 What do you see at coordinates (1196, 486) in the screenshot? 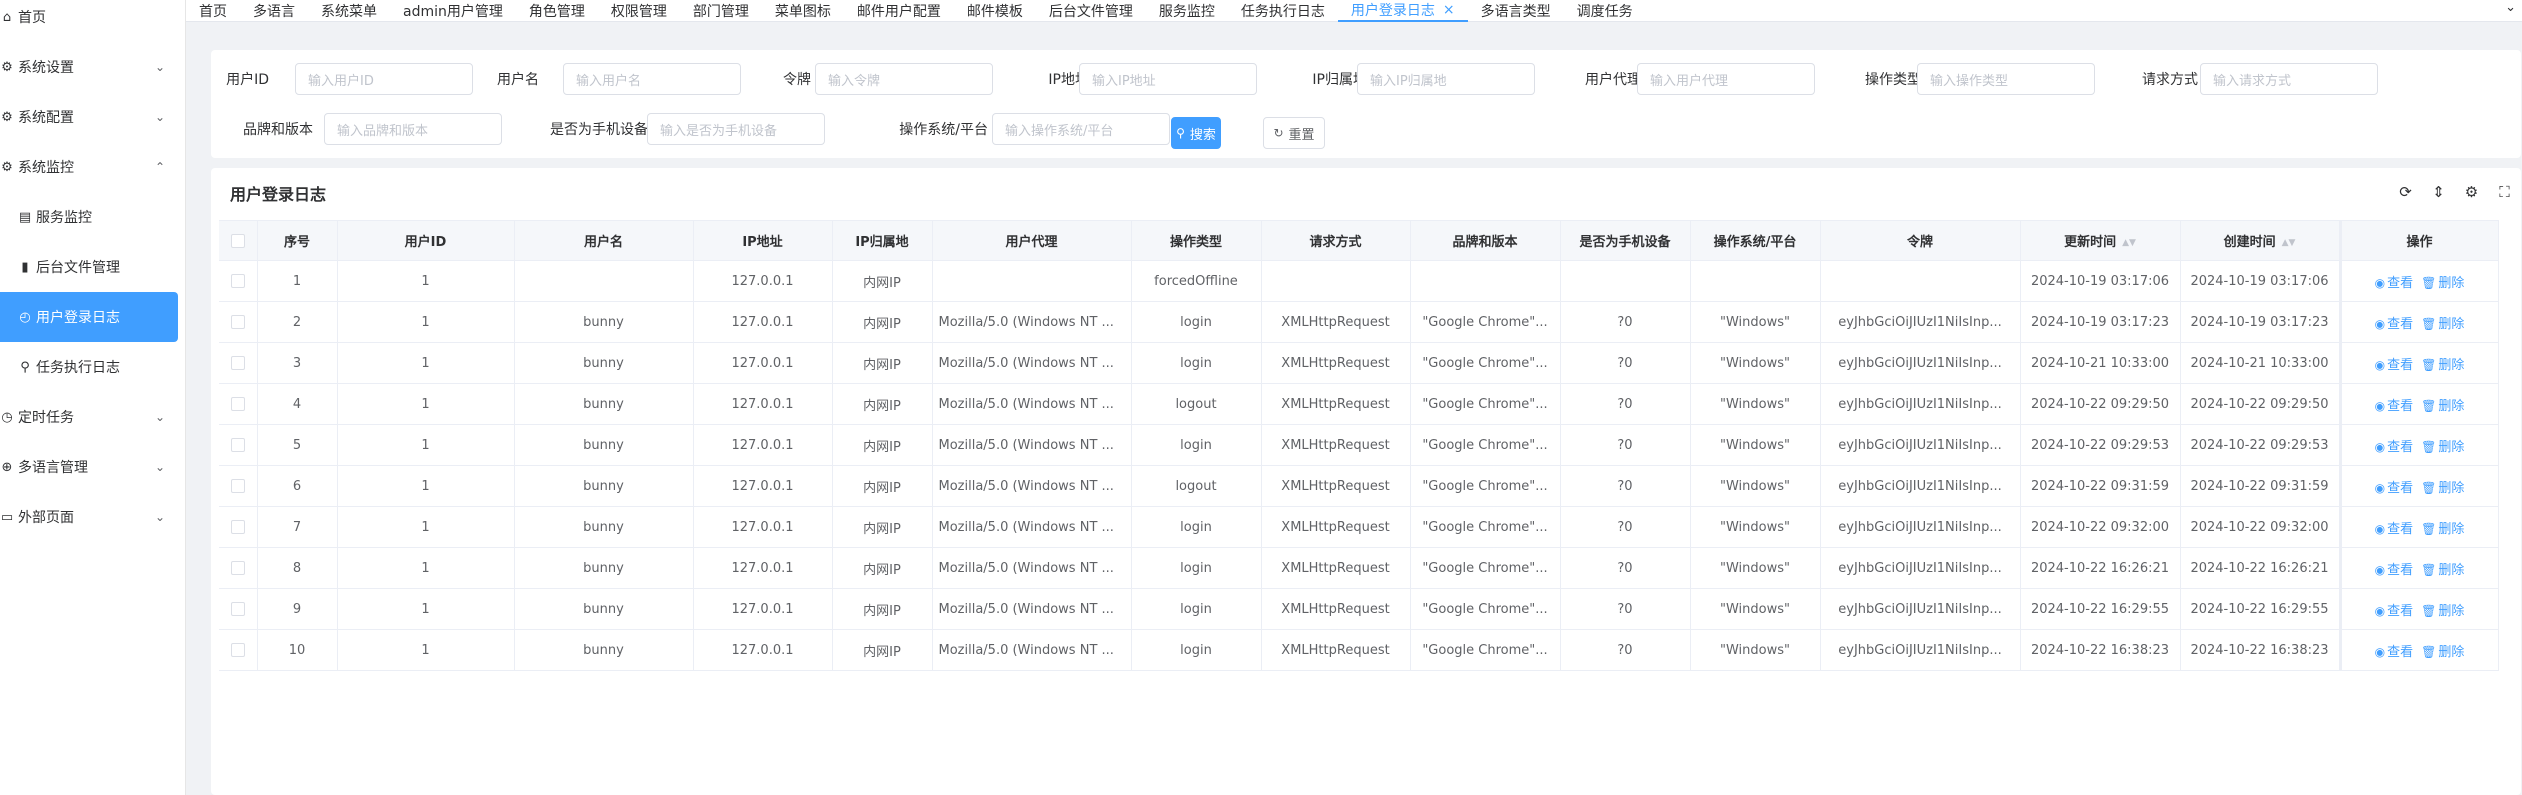
I see `table-cell: logout` at bounding box center [1196, 486].